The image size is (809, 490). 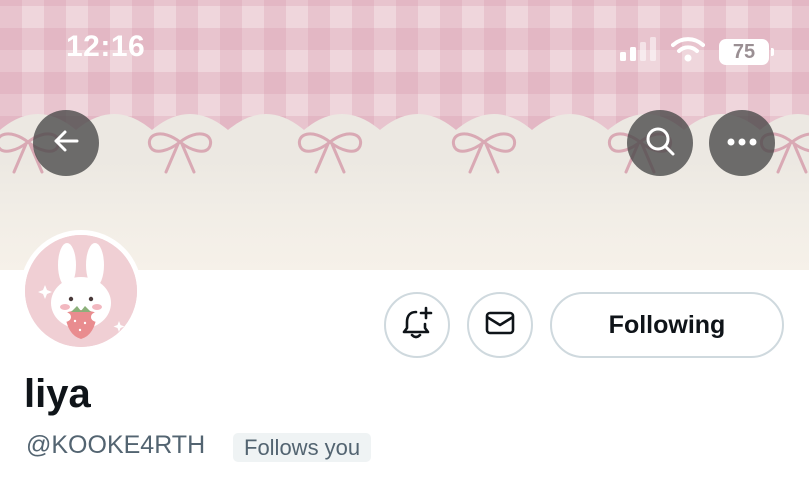 I want to click on status-time: 12:16, so click(x=106, y=46).